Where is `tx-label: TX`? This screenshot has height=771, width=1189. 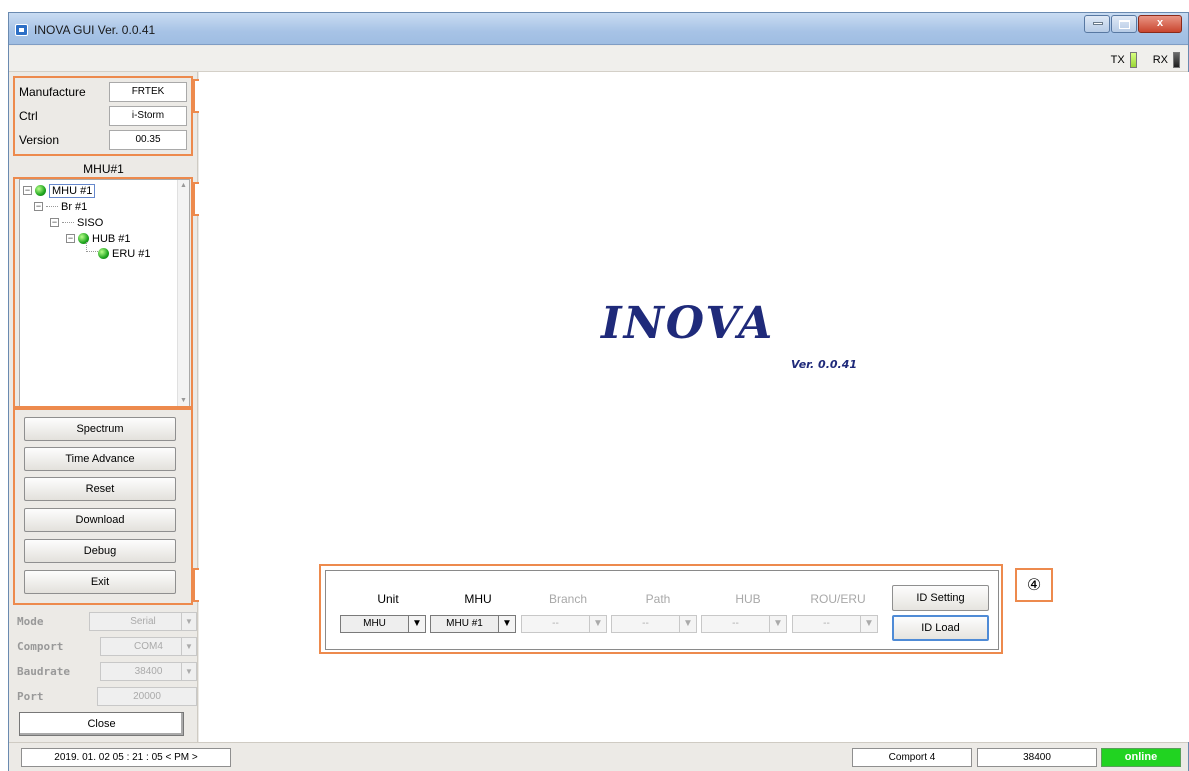
tx-label: TX is located at coordinates (1117, 60).